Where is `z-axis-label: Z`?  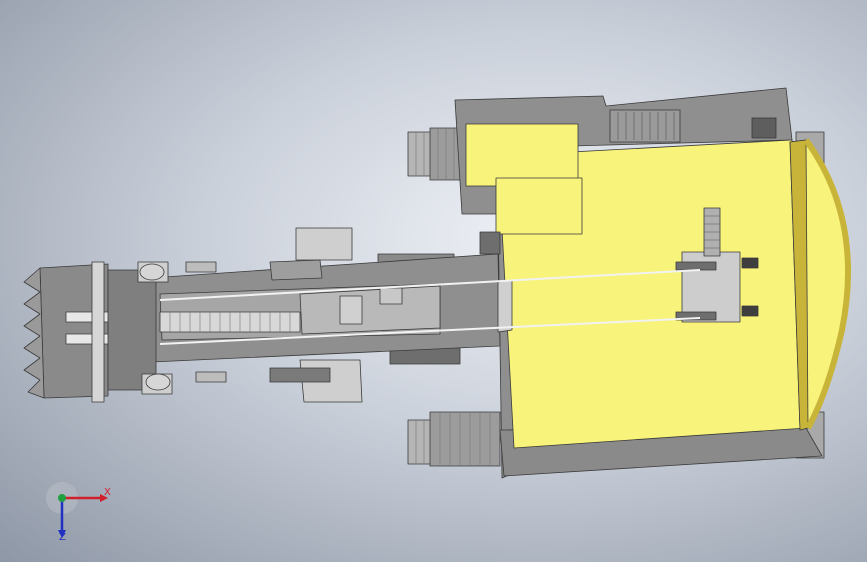
z-axis-label: Z is located at coordinates (62, 537).